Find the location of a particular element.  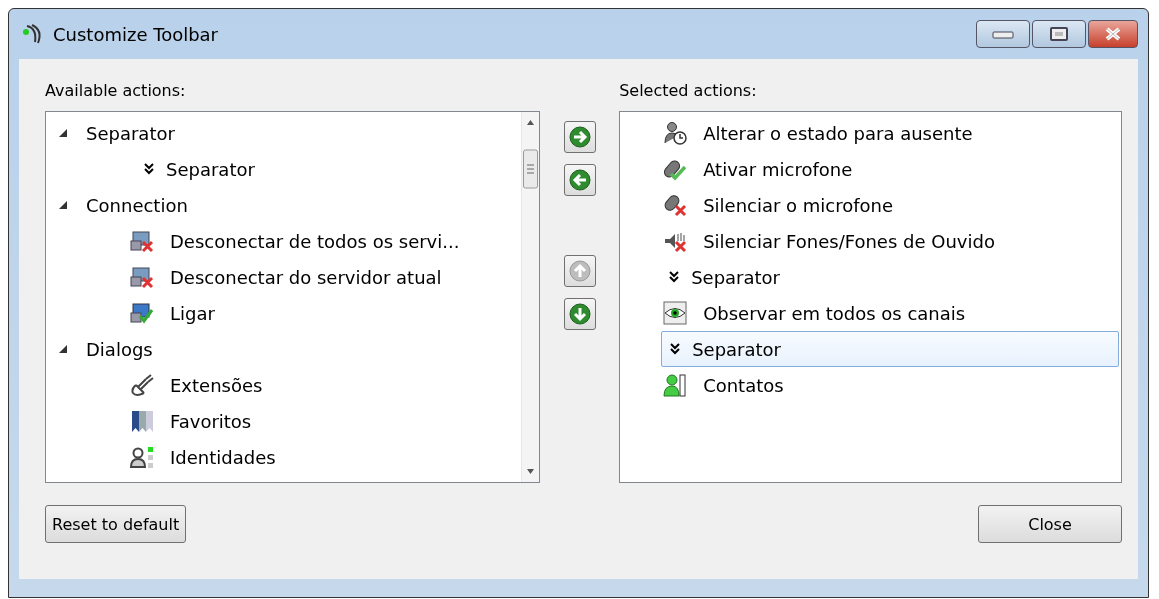

maximize-button is located at coordinates (1059, 34).